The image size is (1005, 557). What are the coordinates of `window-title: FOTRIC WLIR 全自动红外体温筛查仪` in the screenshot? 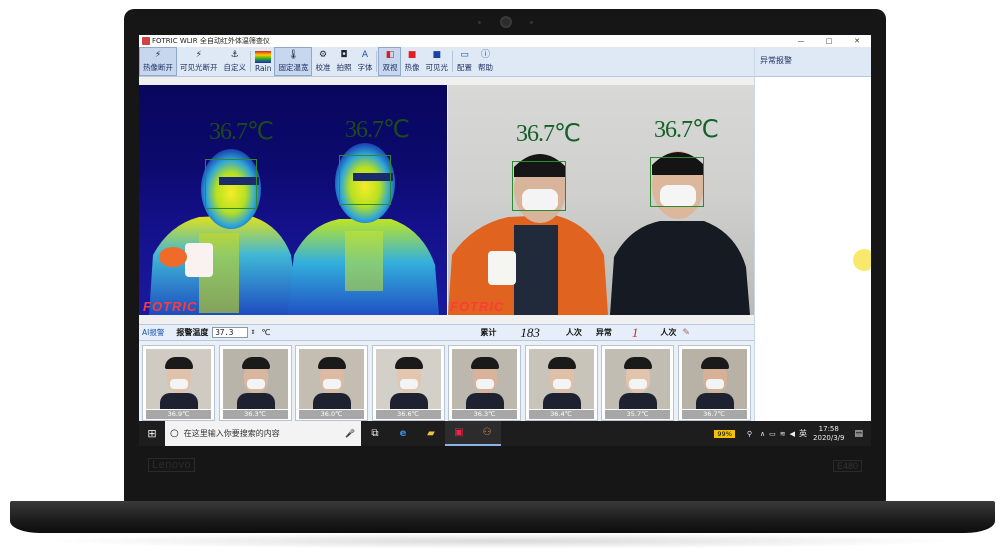 It's located at (211, 41).